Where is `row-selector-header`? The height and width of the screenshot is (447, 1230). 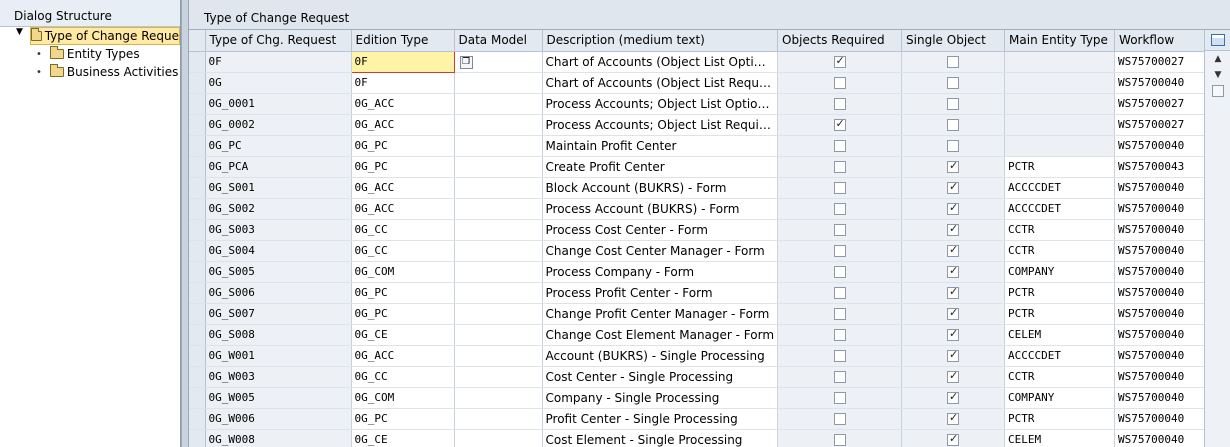 row-selector-header is located at coordinates (197, 41).